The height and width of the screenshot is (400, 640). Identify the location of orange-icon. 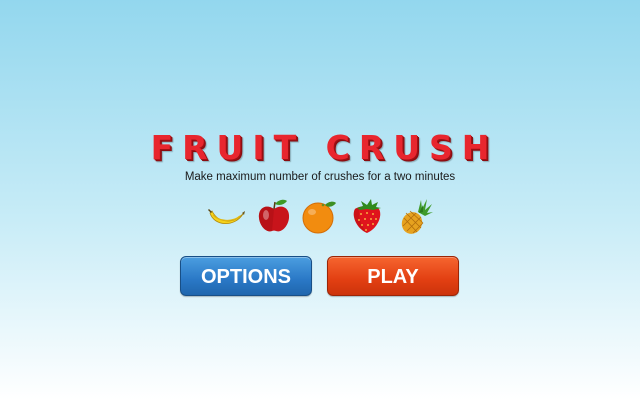
(319, 217).